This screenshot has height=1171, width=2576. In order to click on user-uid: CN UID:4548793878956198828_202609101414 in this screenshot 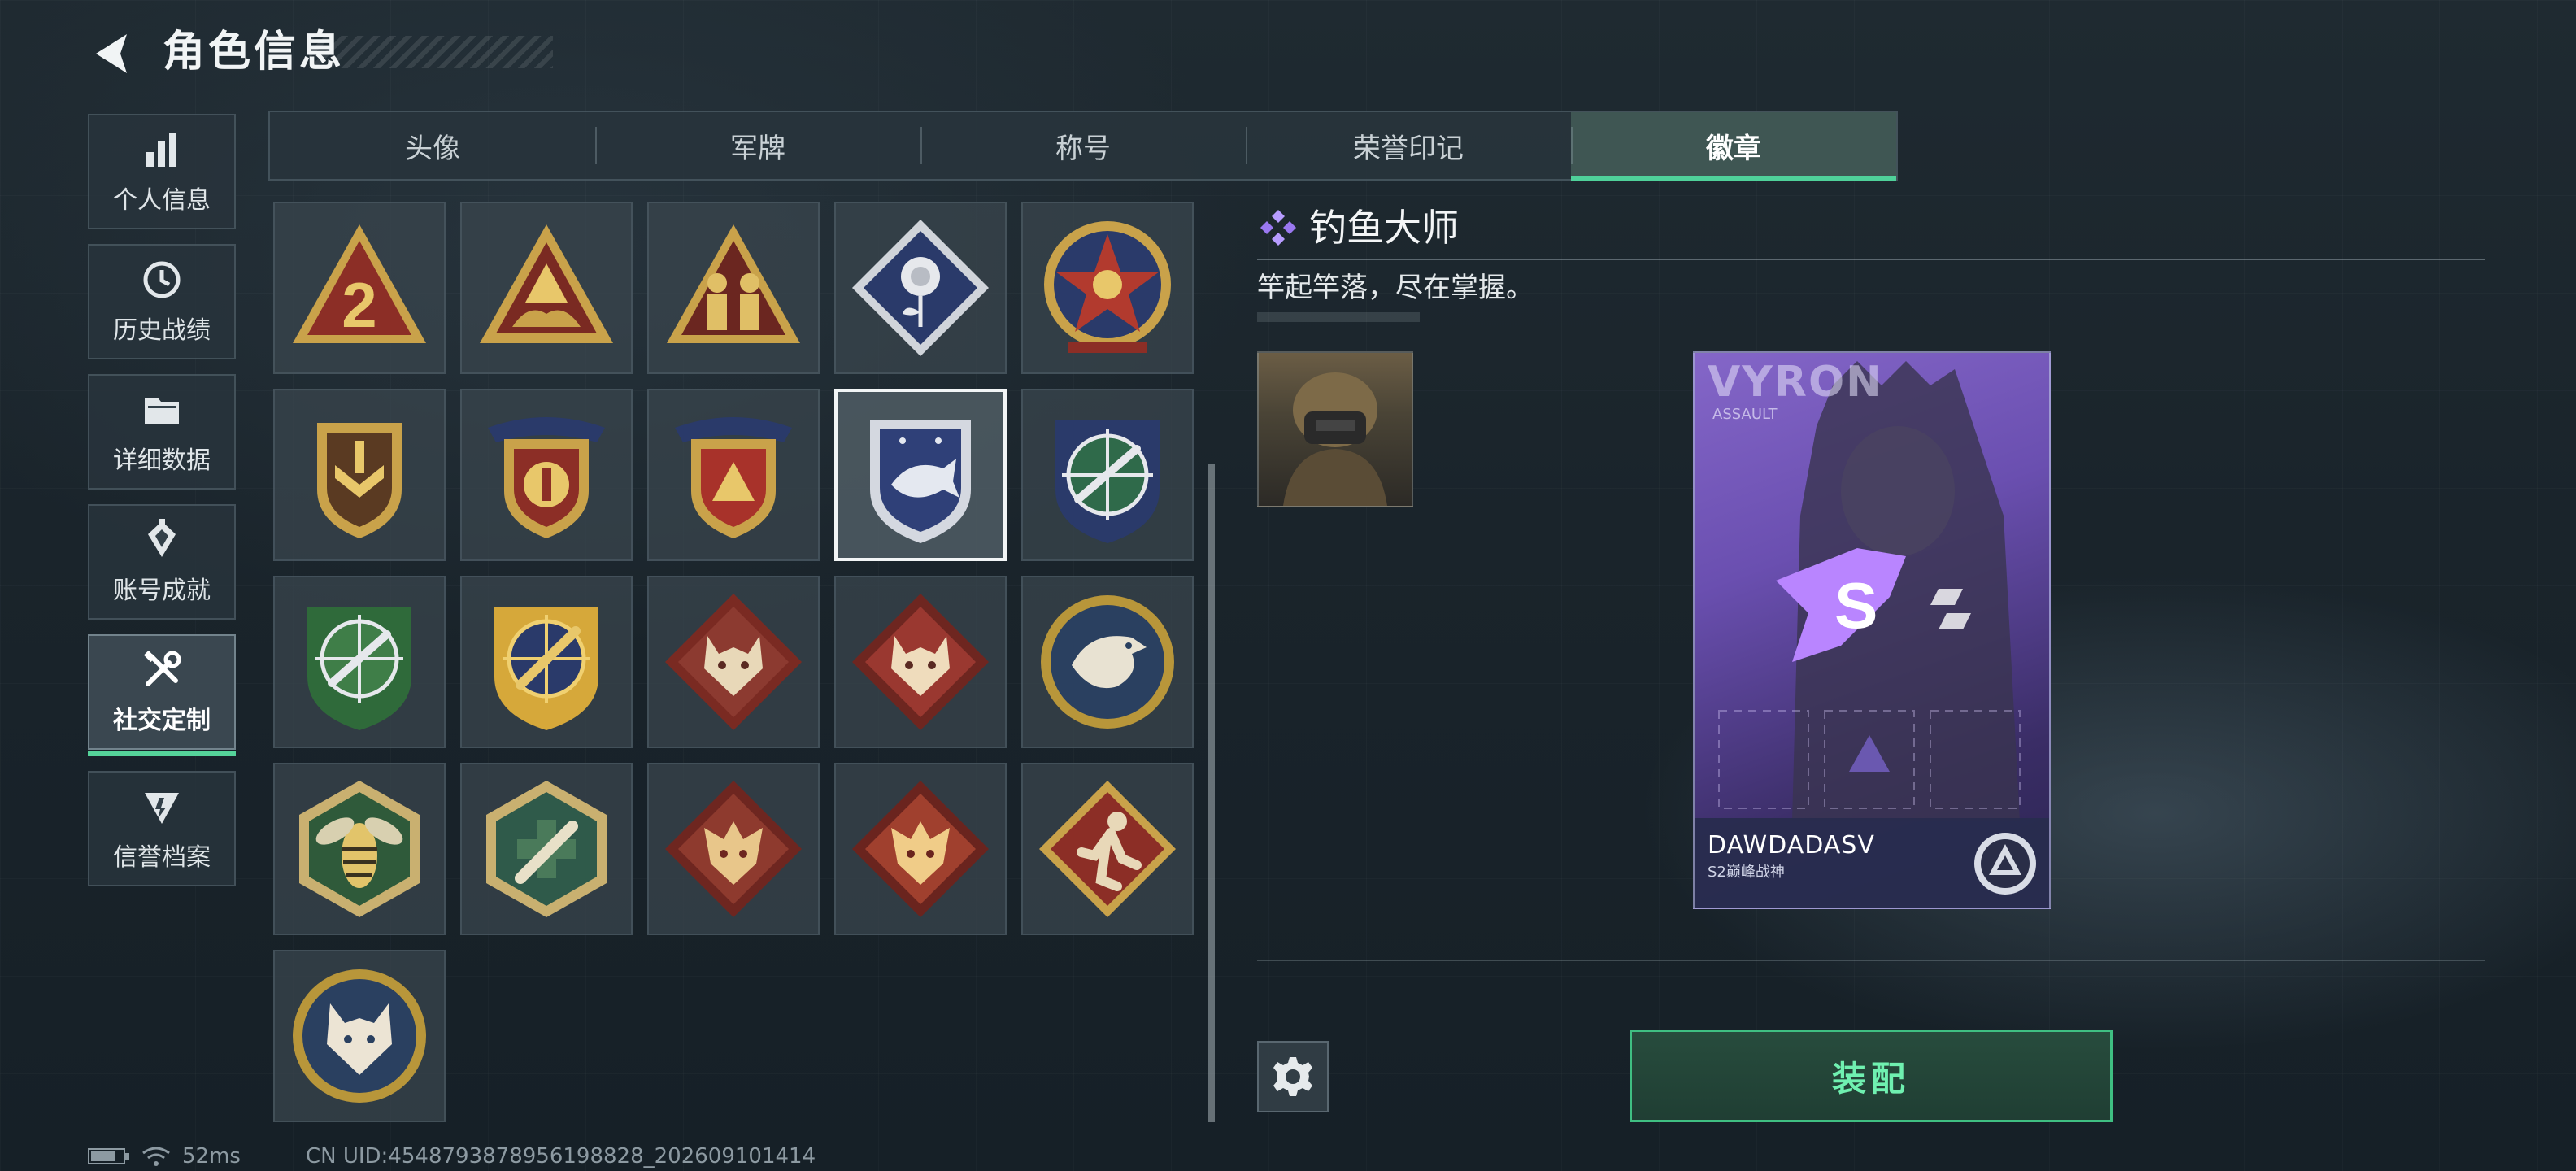, I will do `click(561, 1156)`.